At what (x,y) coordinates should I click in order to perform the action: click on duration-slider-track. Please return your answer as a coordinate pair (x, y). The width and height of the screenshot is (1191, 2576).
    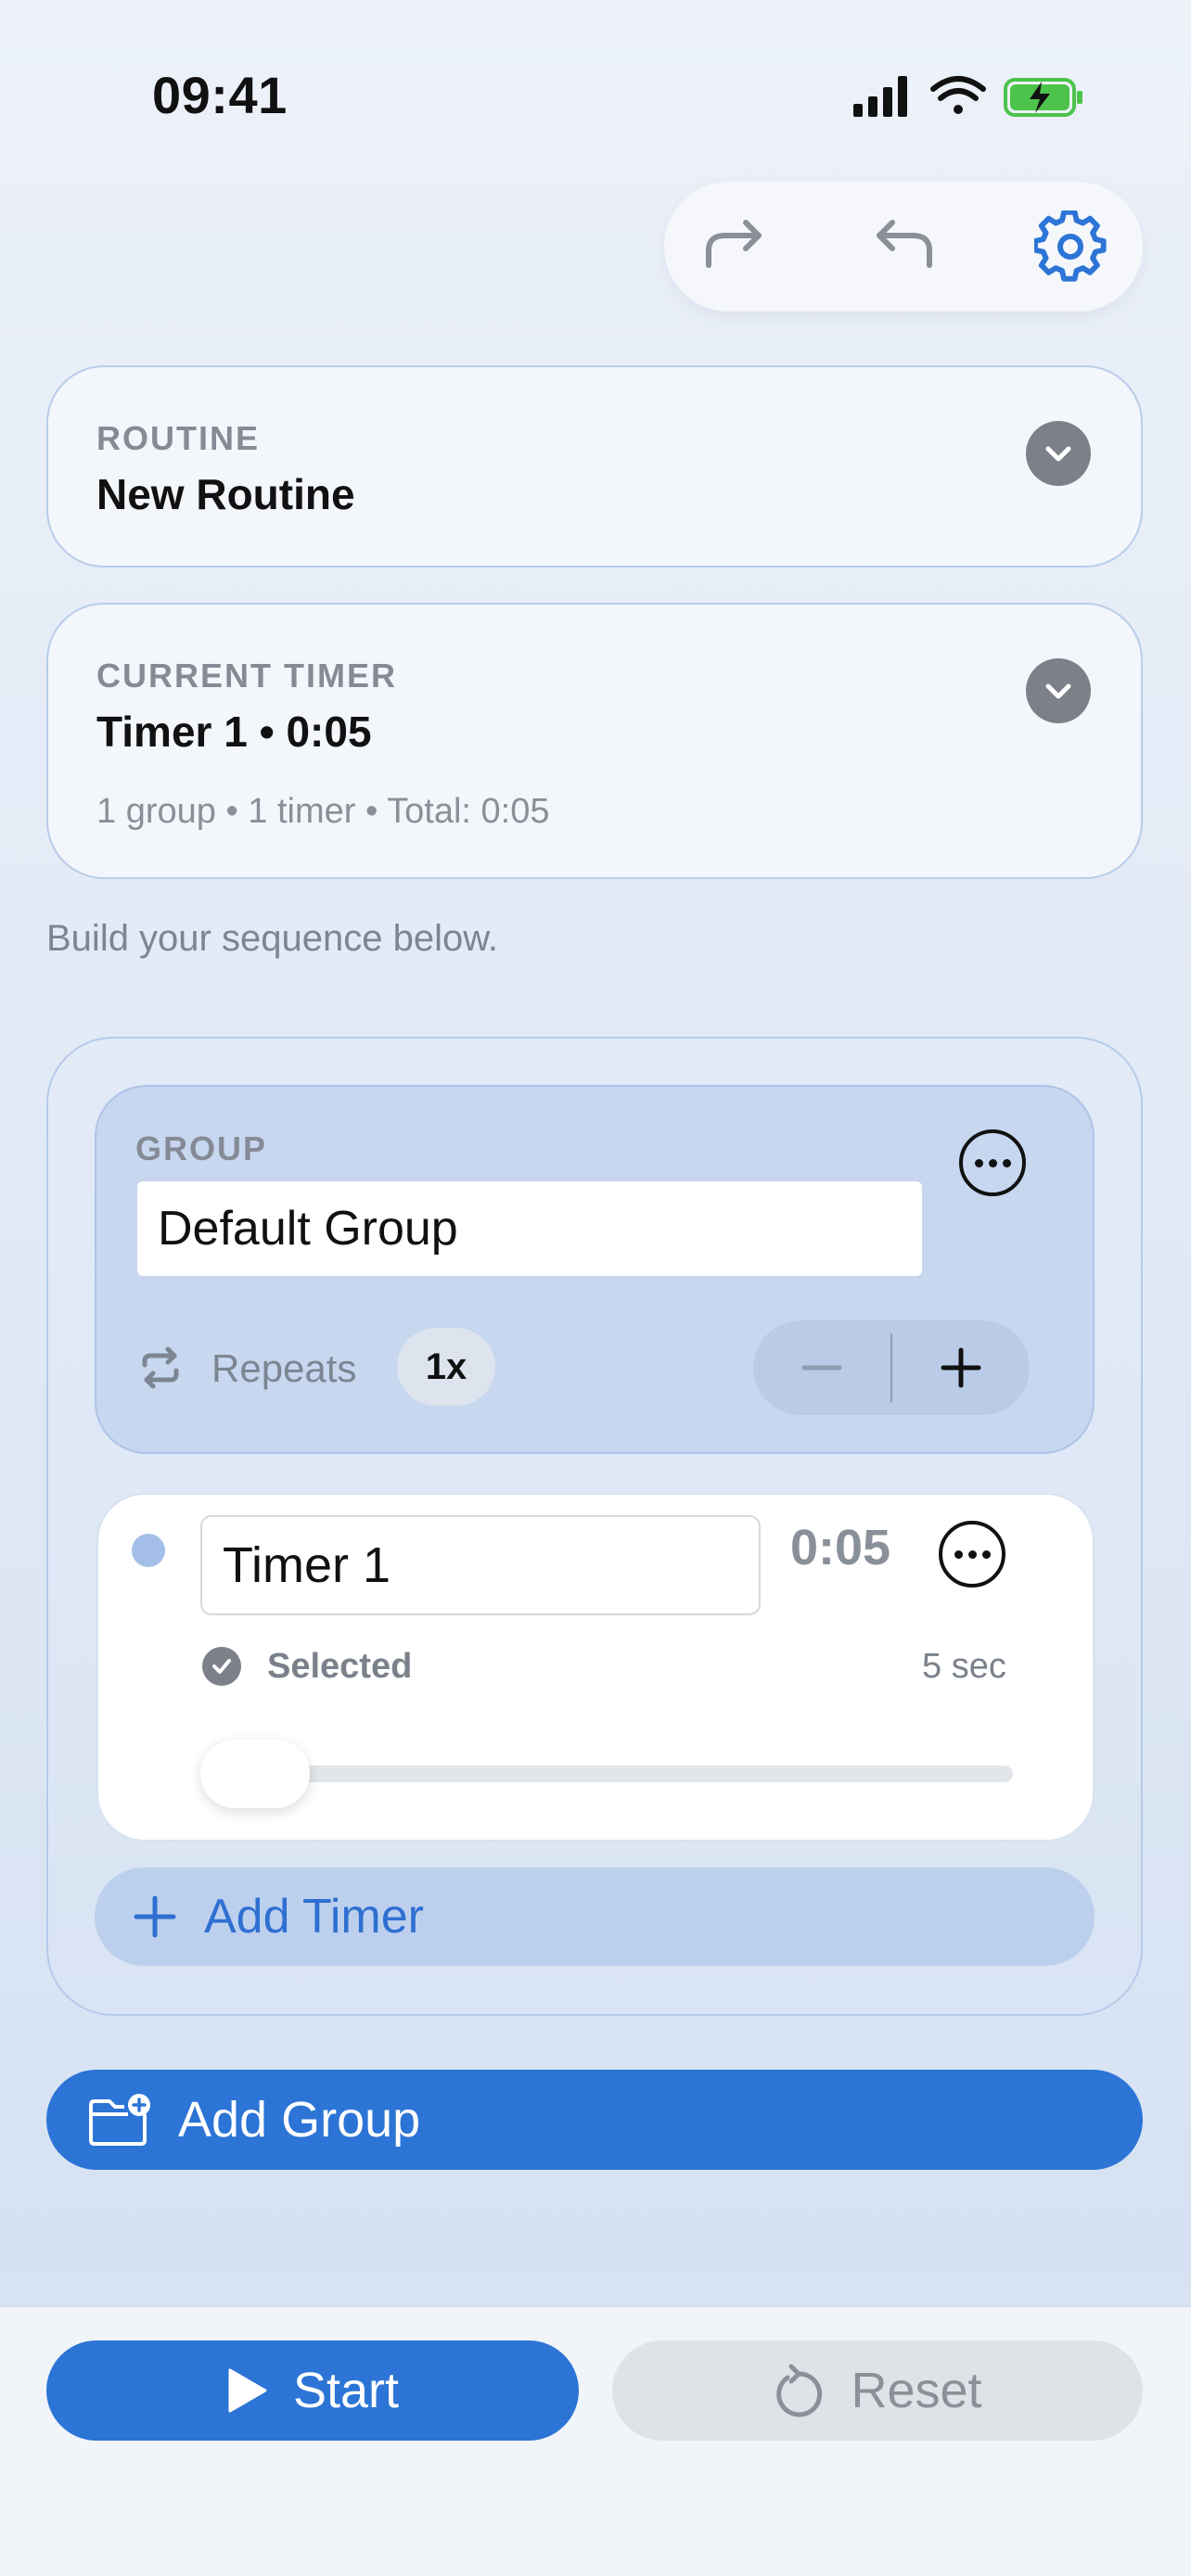
    Looking at the image, I should click on (607, 1774).